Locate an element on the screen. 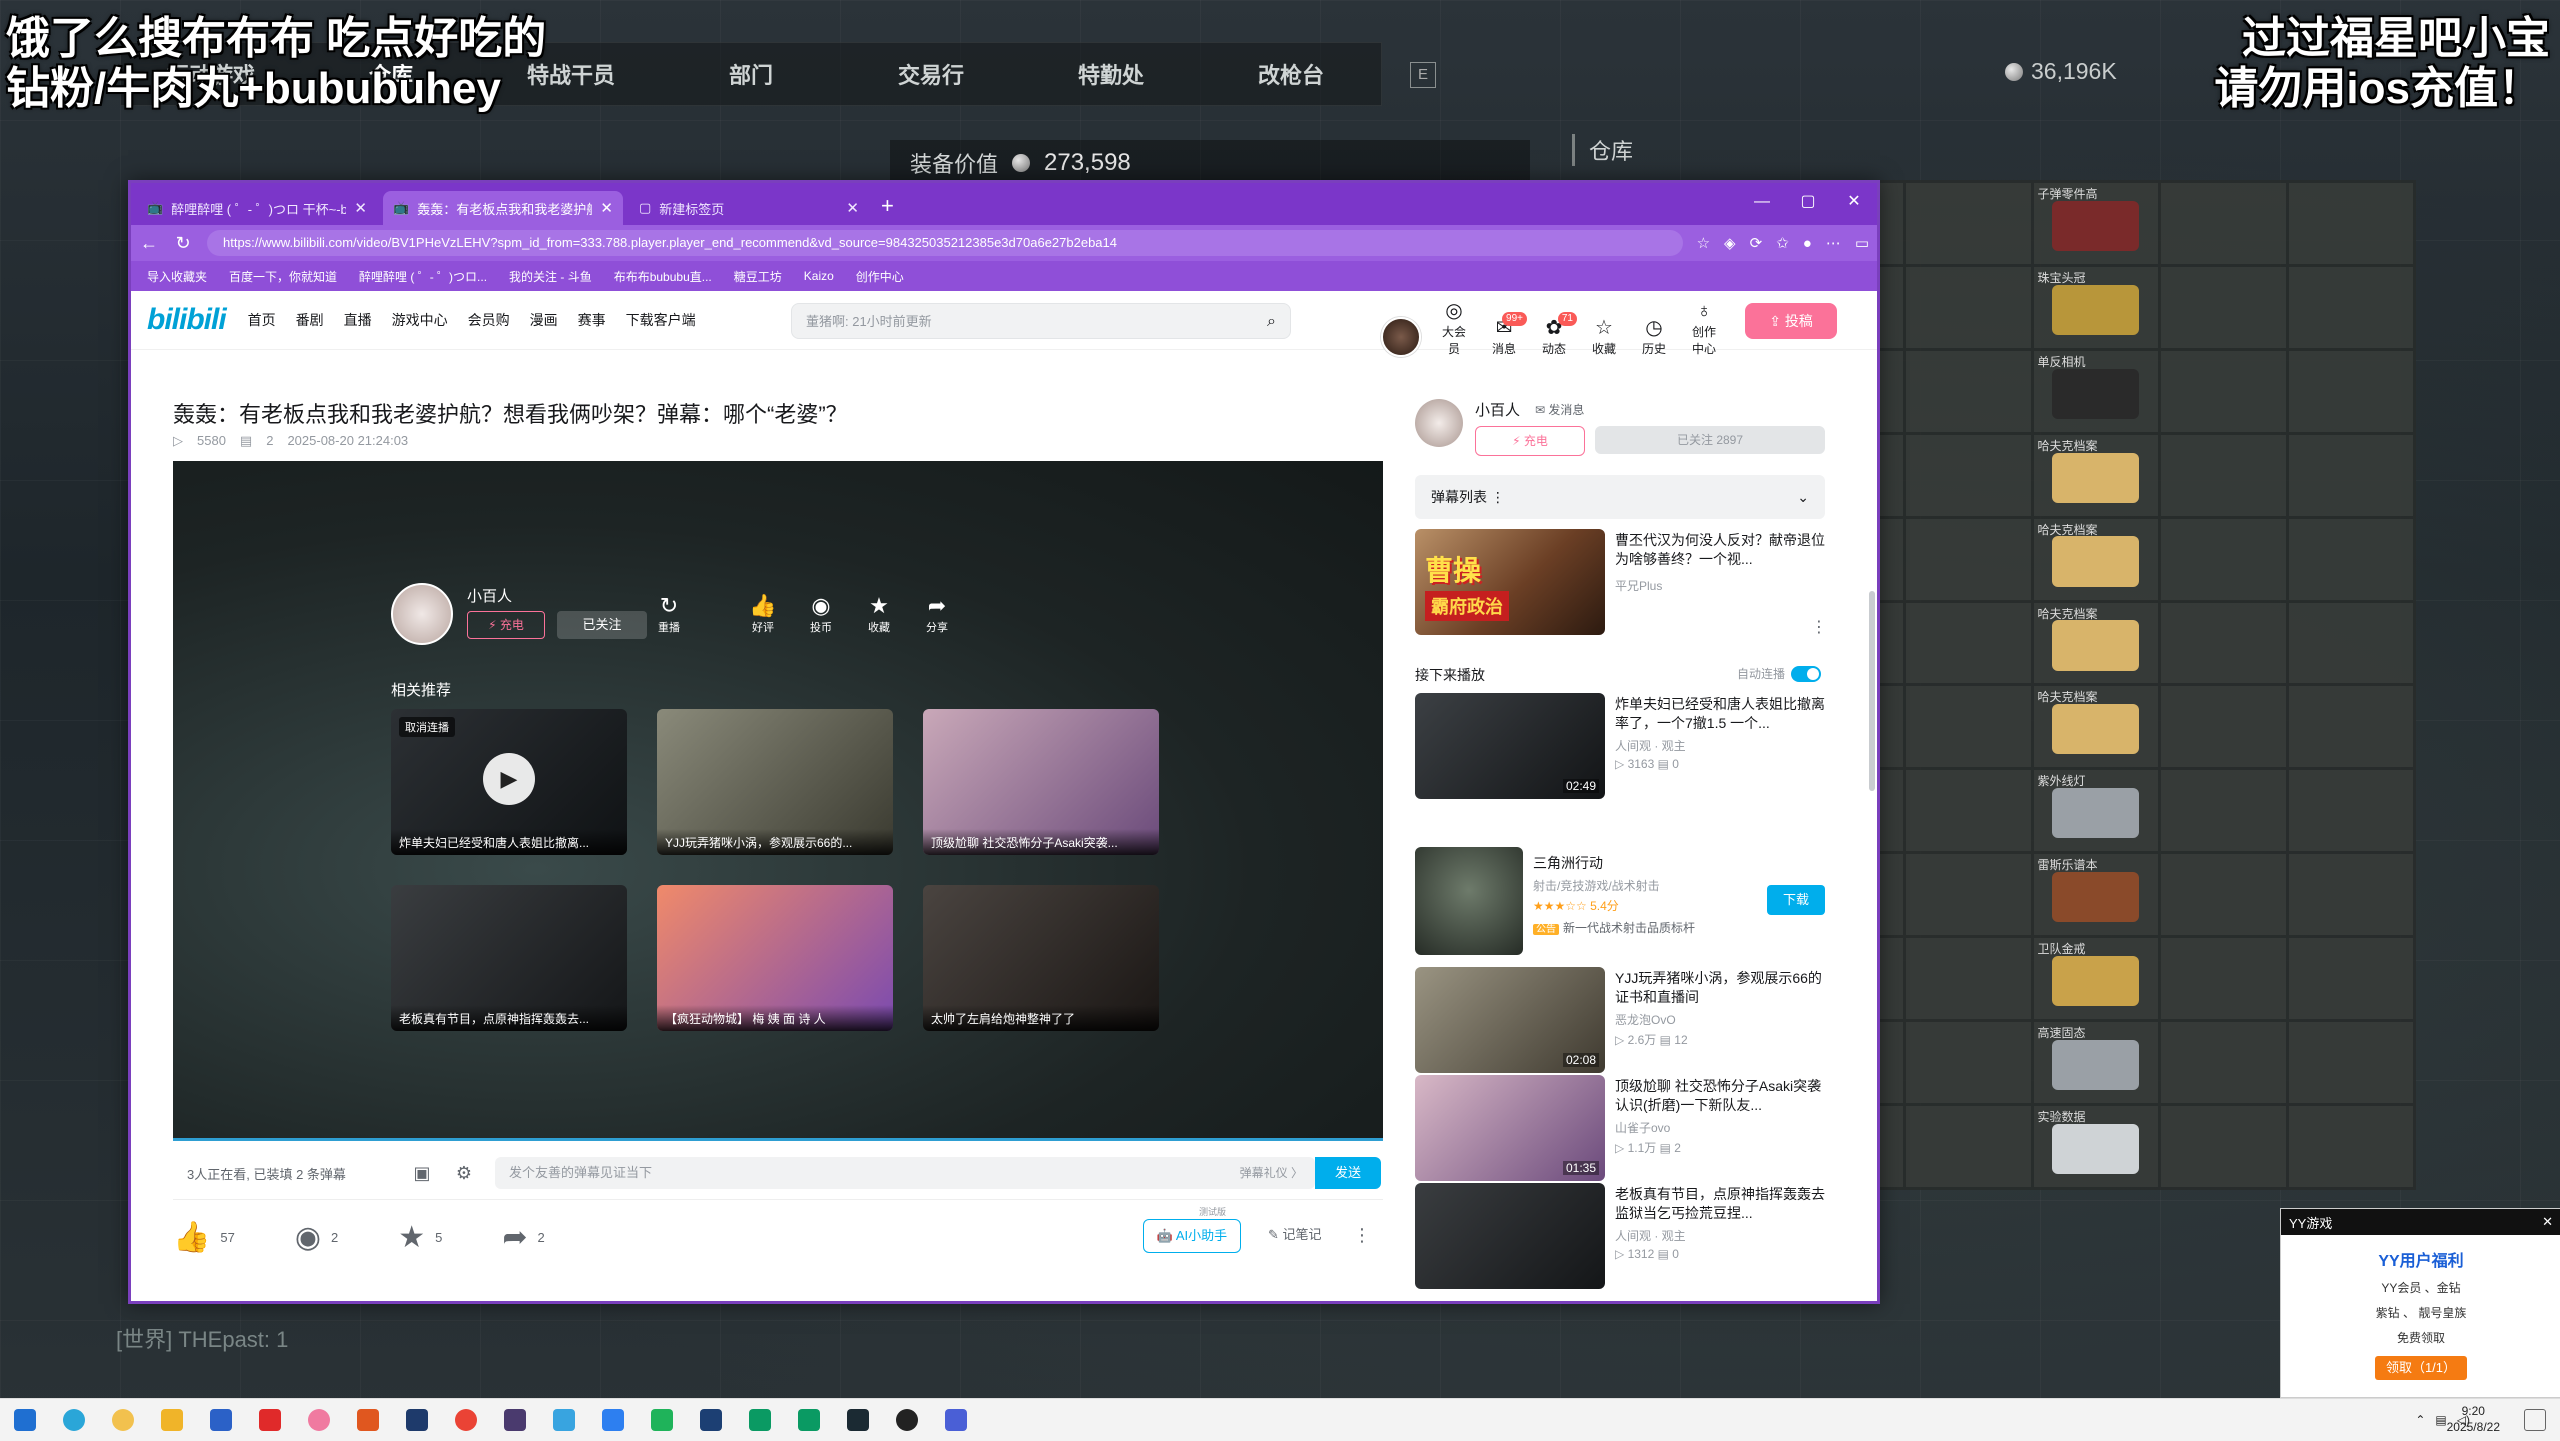 The height and width of the screenshot is (1441, 2560). stash-slot: 单反相机 is located at coordinates (2095, 391).